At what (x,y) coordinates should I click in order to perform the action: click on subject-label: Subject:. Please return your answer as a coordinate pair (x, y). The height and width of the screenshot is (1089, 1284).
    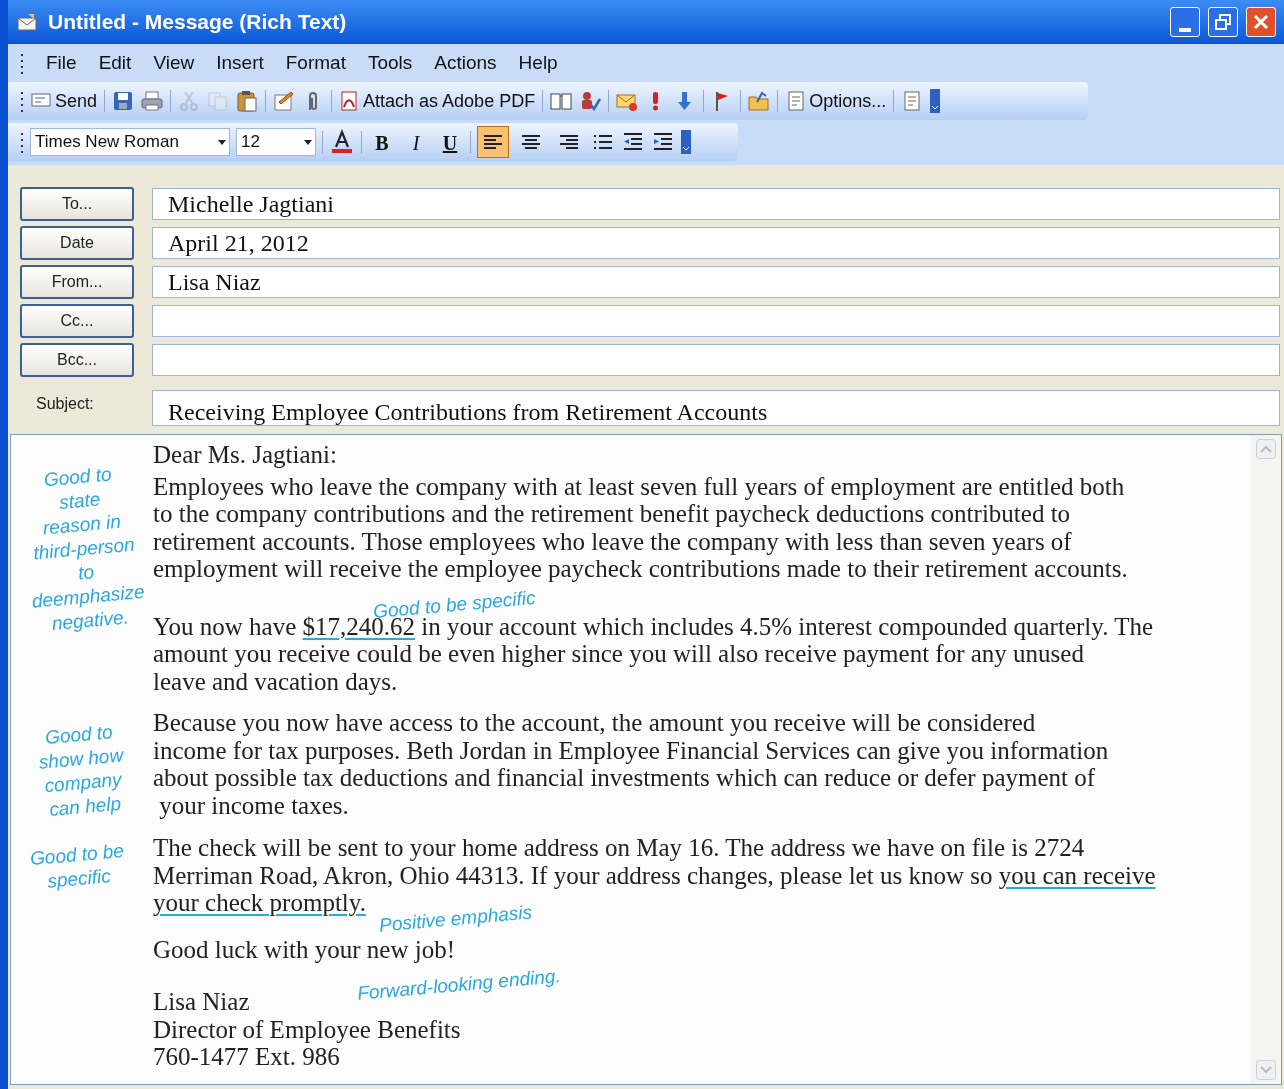
    Looking at the image, I should click on (65, 404).